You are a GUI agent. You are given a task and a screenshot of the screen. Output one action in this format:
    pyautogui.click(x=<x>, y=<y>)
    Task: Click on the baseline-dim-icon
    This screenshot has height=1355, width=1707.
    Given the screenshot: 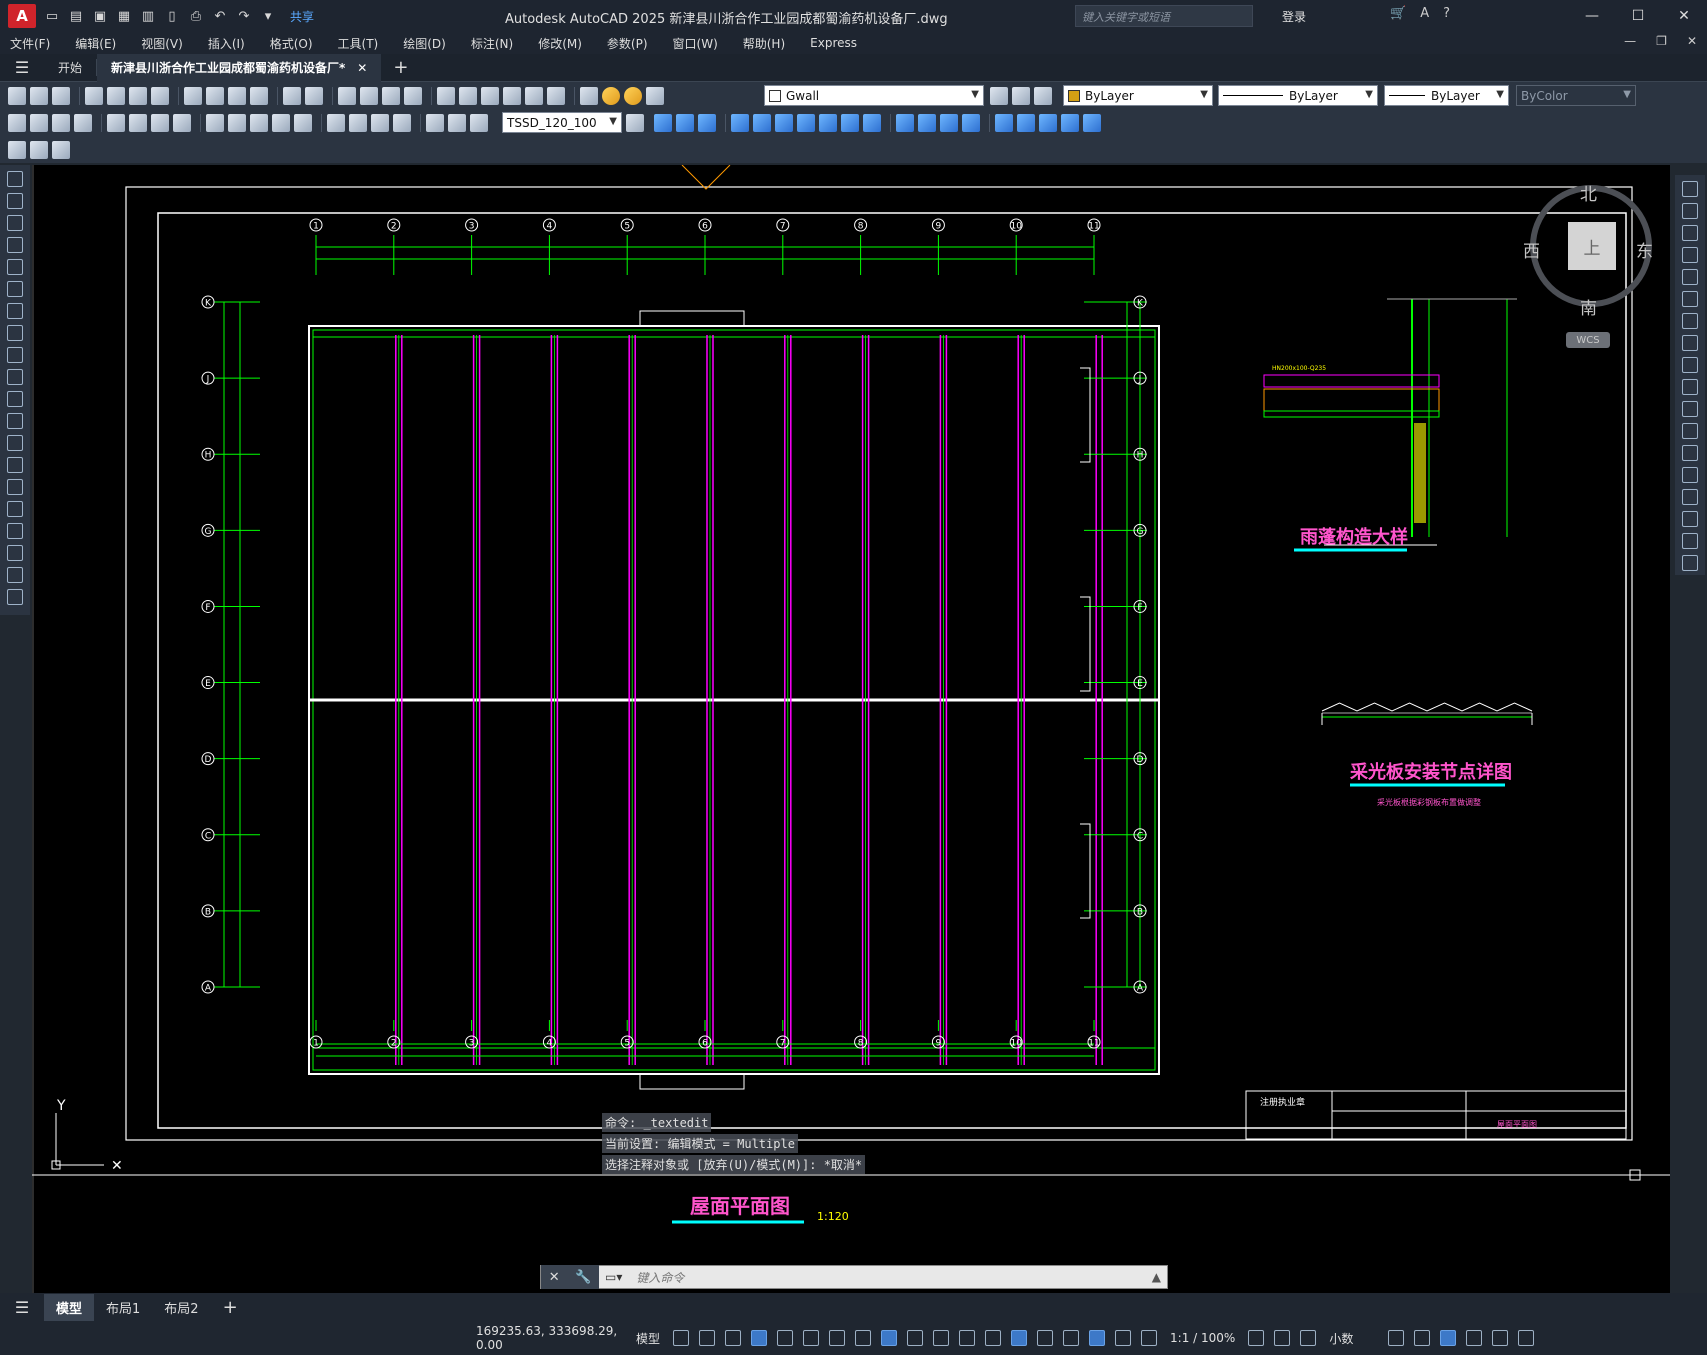 What is the action you would take?
    pyautogui.click(x=237, y=122)
    